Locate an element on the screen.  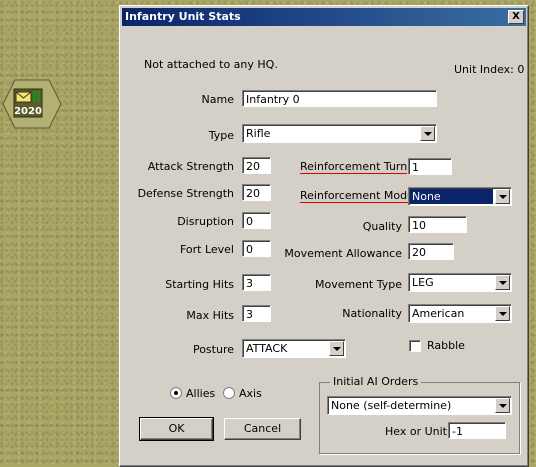
starting-hits-field: 3 is located at coordinates (256, 282).